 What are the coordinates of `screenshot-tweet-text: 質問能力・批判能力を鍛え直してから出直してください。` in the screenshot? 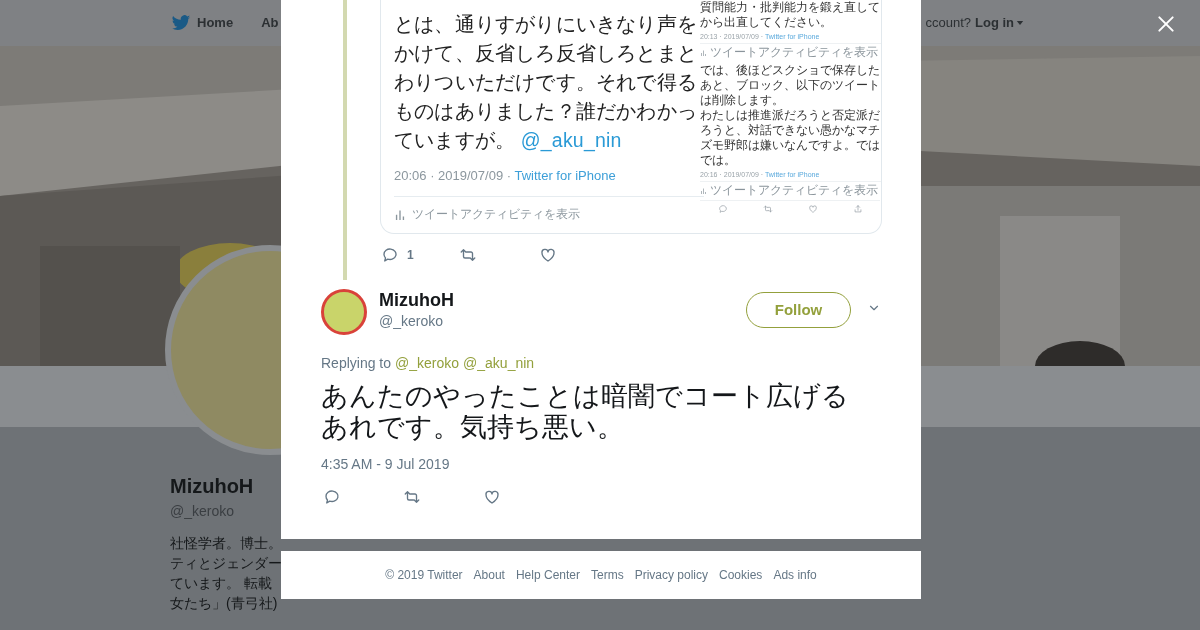 It's located at (790, 15).